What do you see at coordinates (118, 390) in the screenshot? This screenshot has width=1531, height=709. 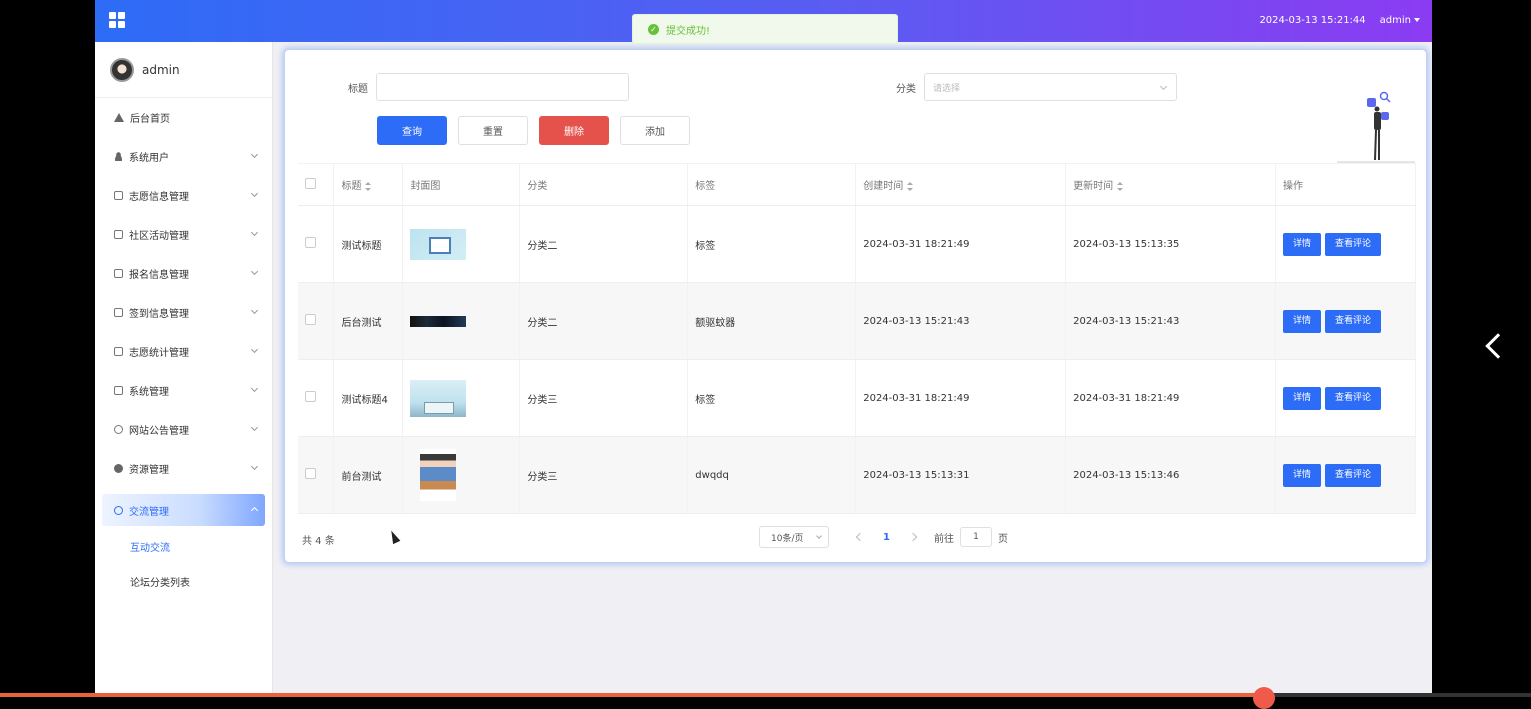 I see `image-icon` at bounding box center [118, 390].